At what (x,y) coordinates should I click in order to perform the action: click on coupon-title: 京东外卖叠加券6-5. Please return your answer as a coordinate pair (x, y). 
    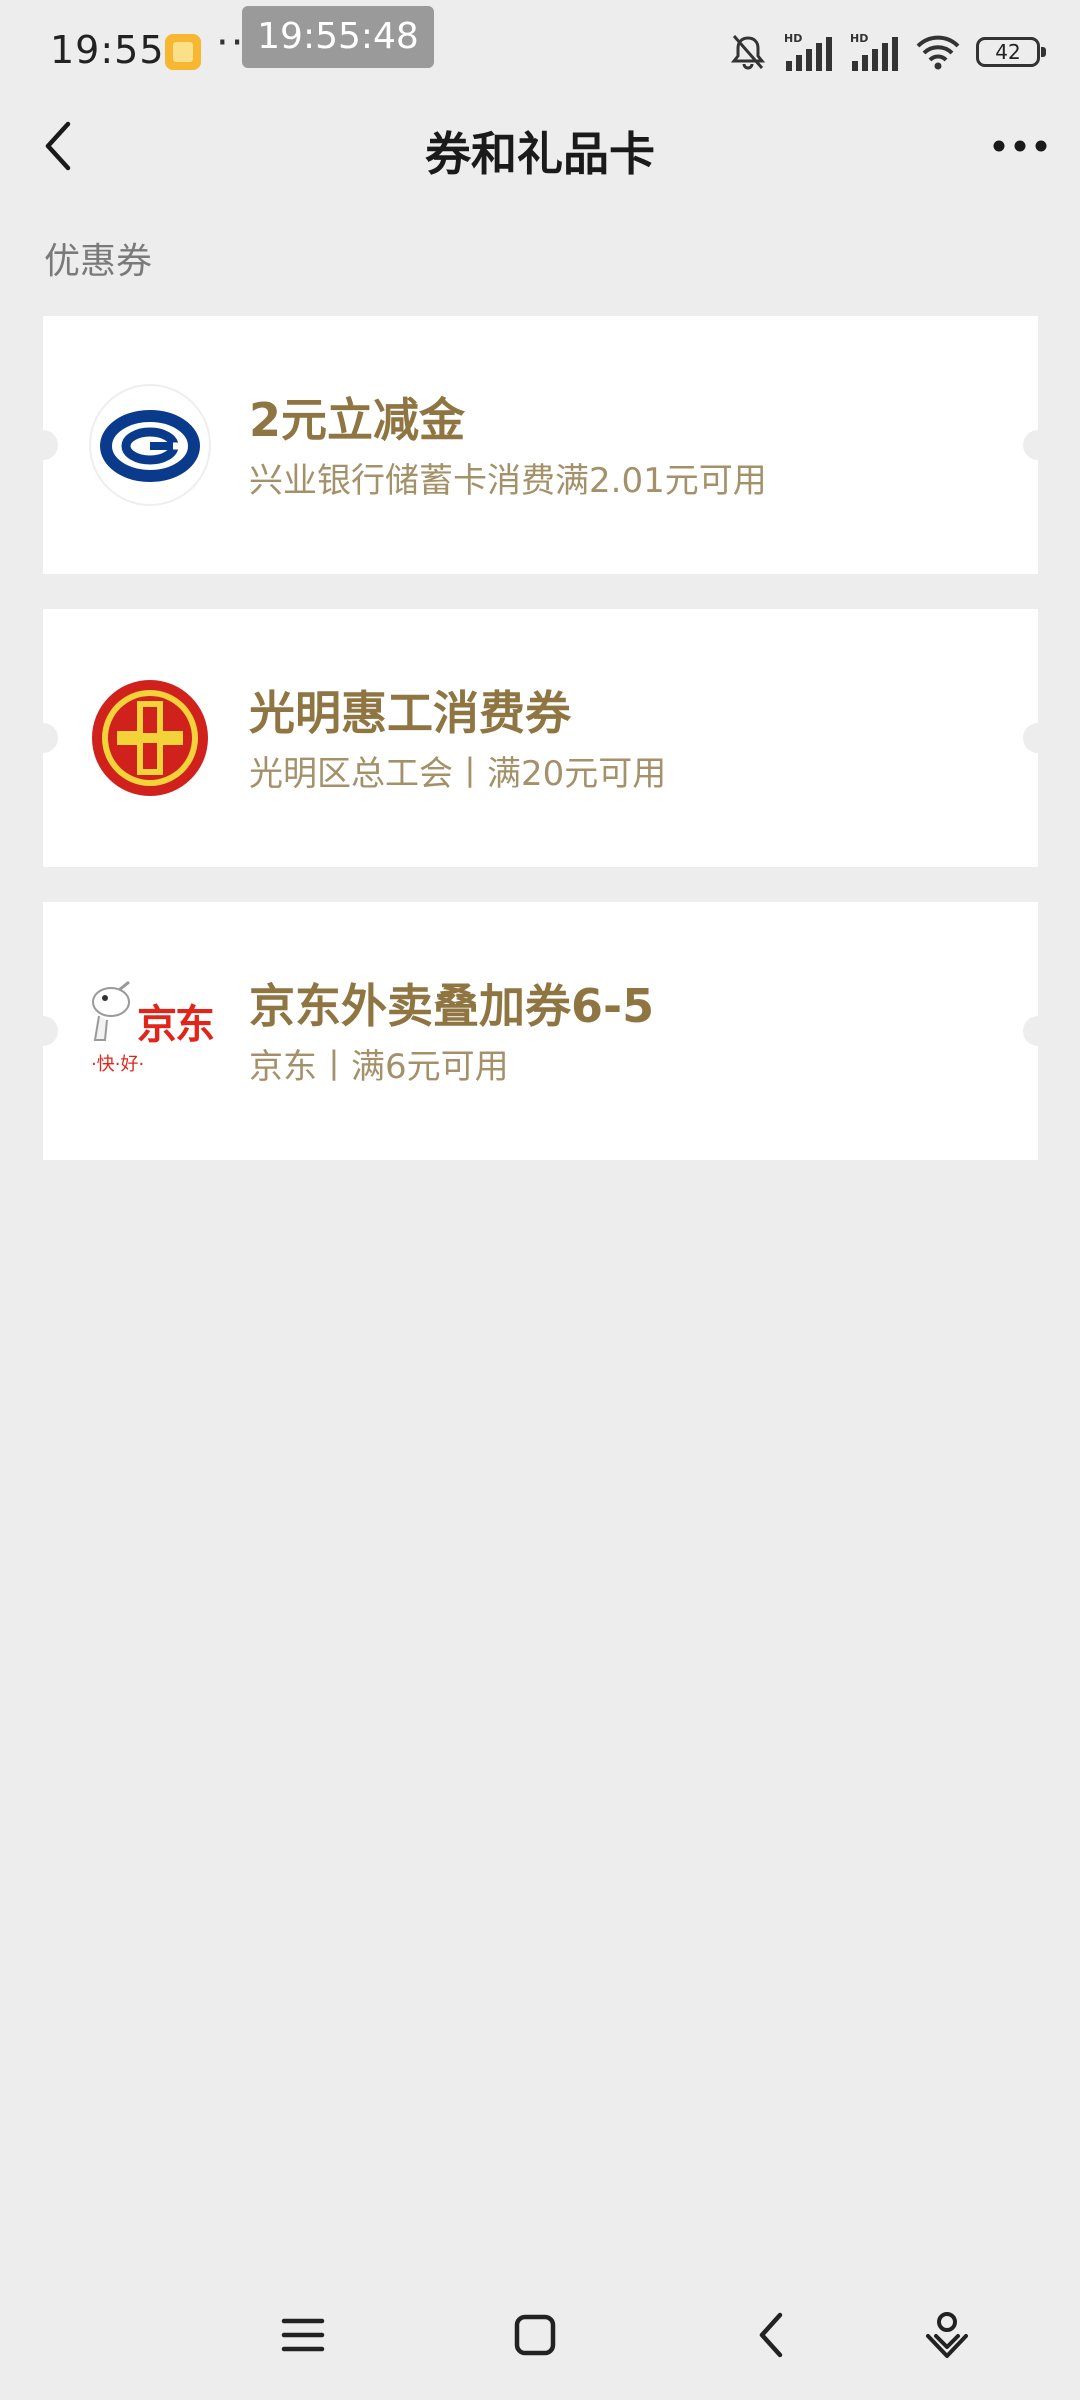
    Looking at the image, I should click on (452, 1006).